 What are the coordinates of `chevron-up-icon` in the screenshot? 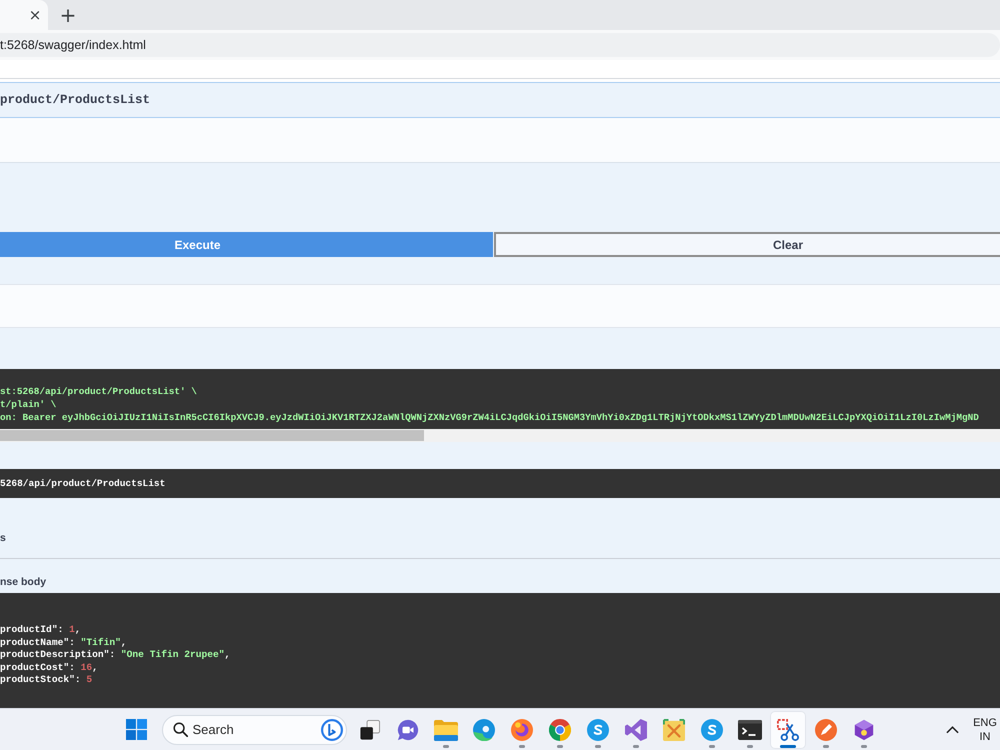 It's located at (952, 730).